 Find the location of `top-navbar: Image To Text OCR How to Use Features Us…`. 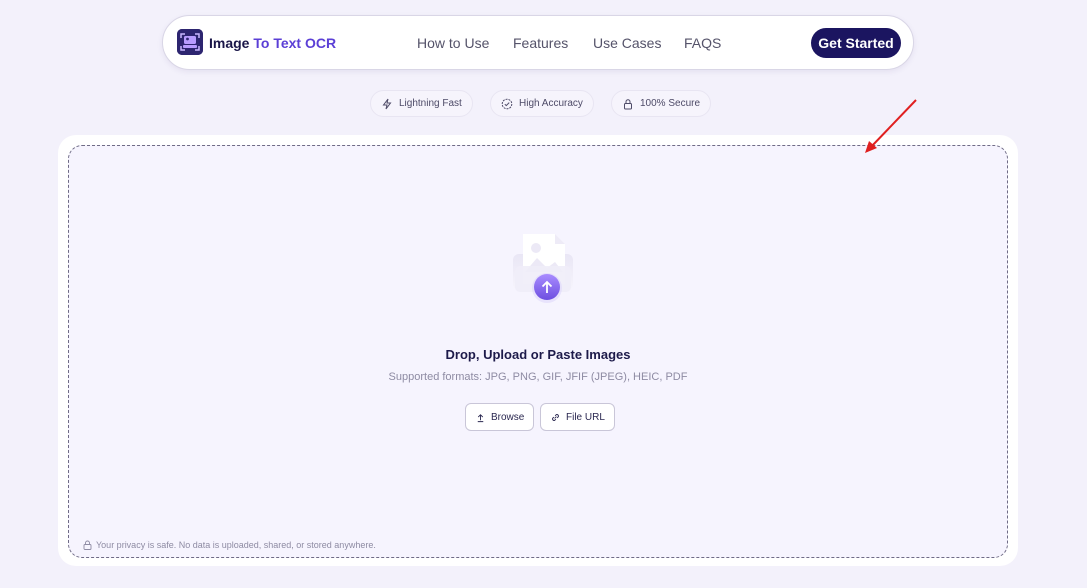

top-navbar: Image To Text OCR How to Use Features Us… is located at coordinates (538, 42).